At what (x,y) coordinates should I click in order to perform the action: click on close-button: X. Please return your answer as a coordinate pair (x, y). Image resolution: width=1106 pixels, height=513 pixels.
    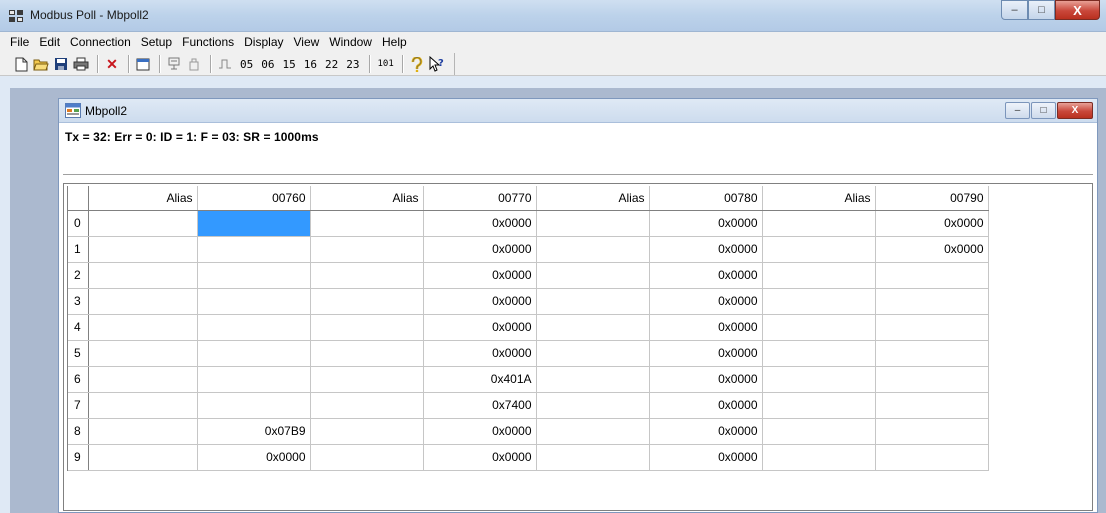
    Looking at the image, I should click on (1077, 10).